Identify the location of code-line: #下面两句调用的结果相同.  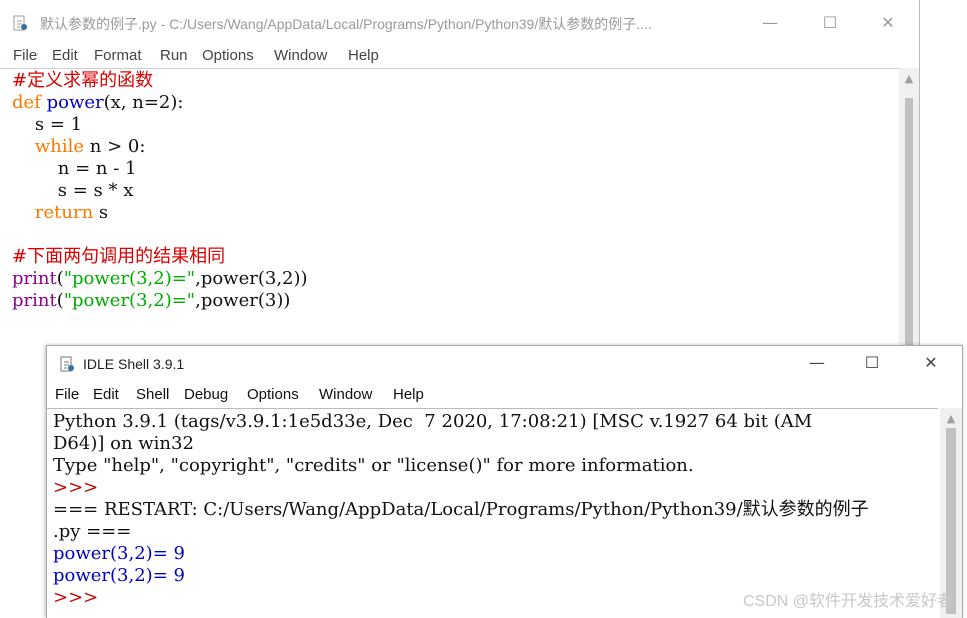
(119, 256).